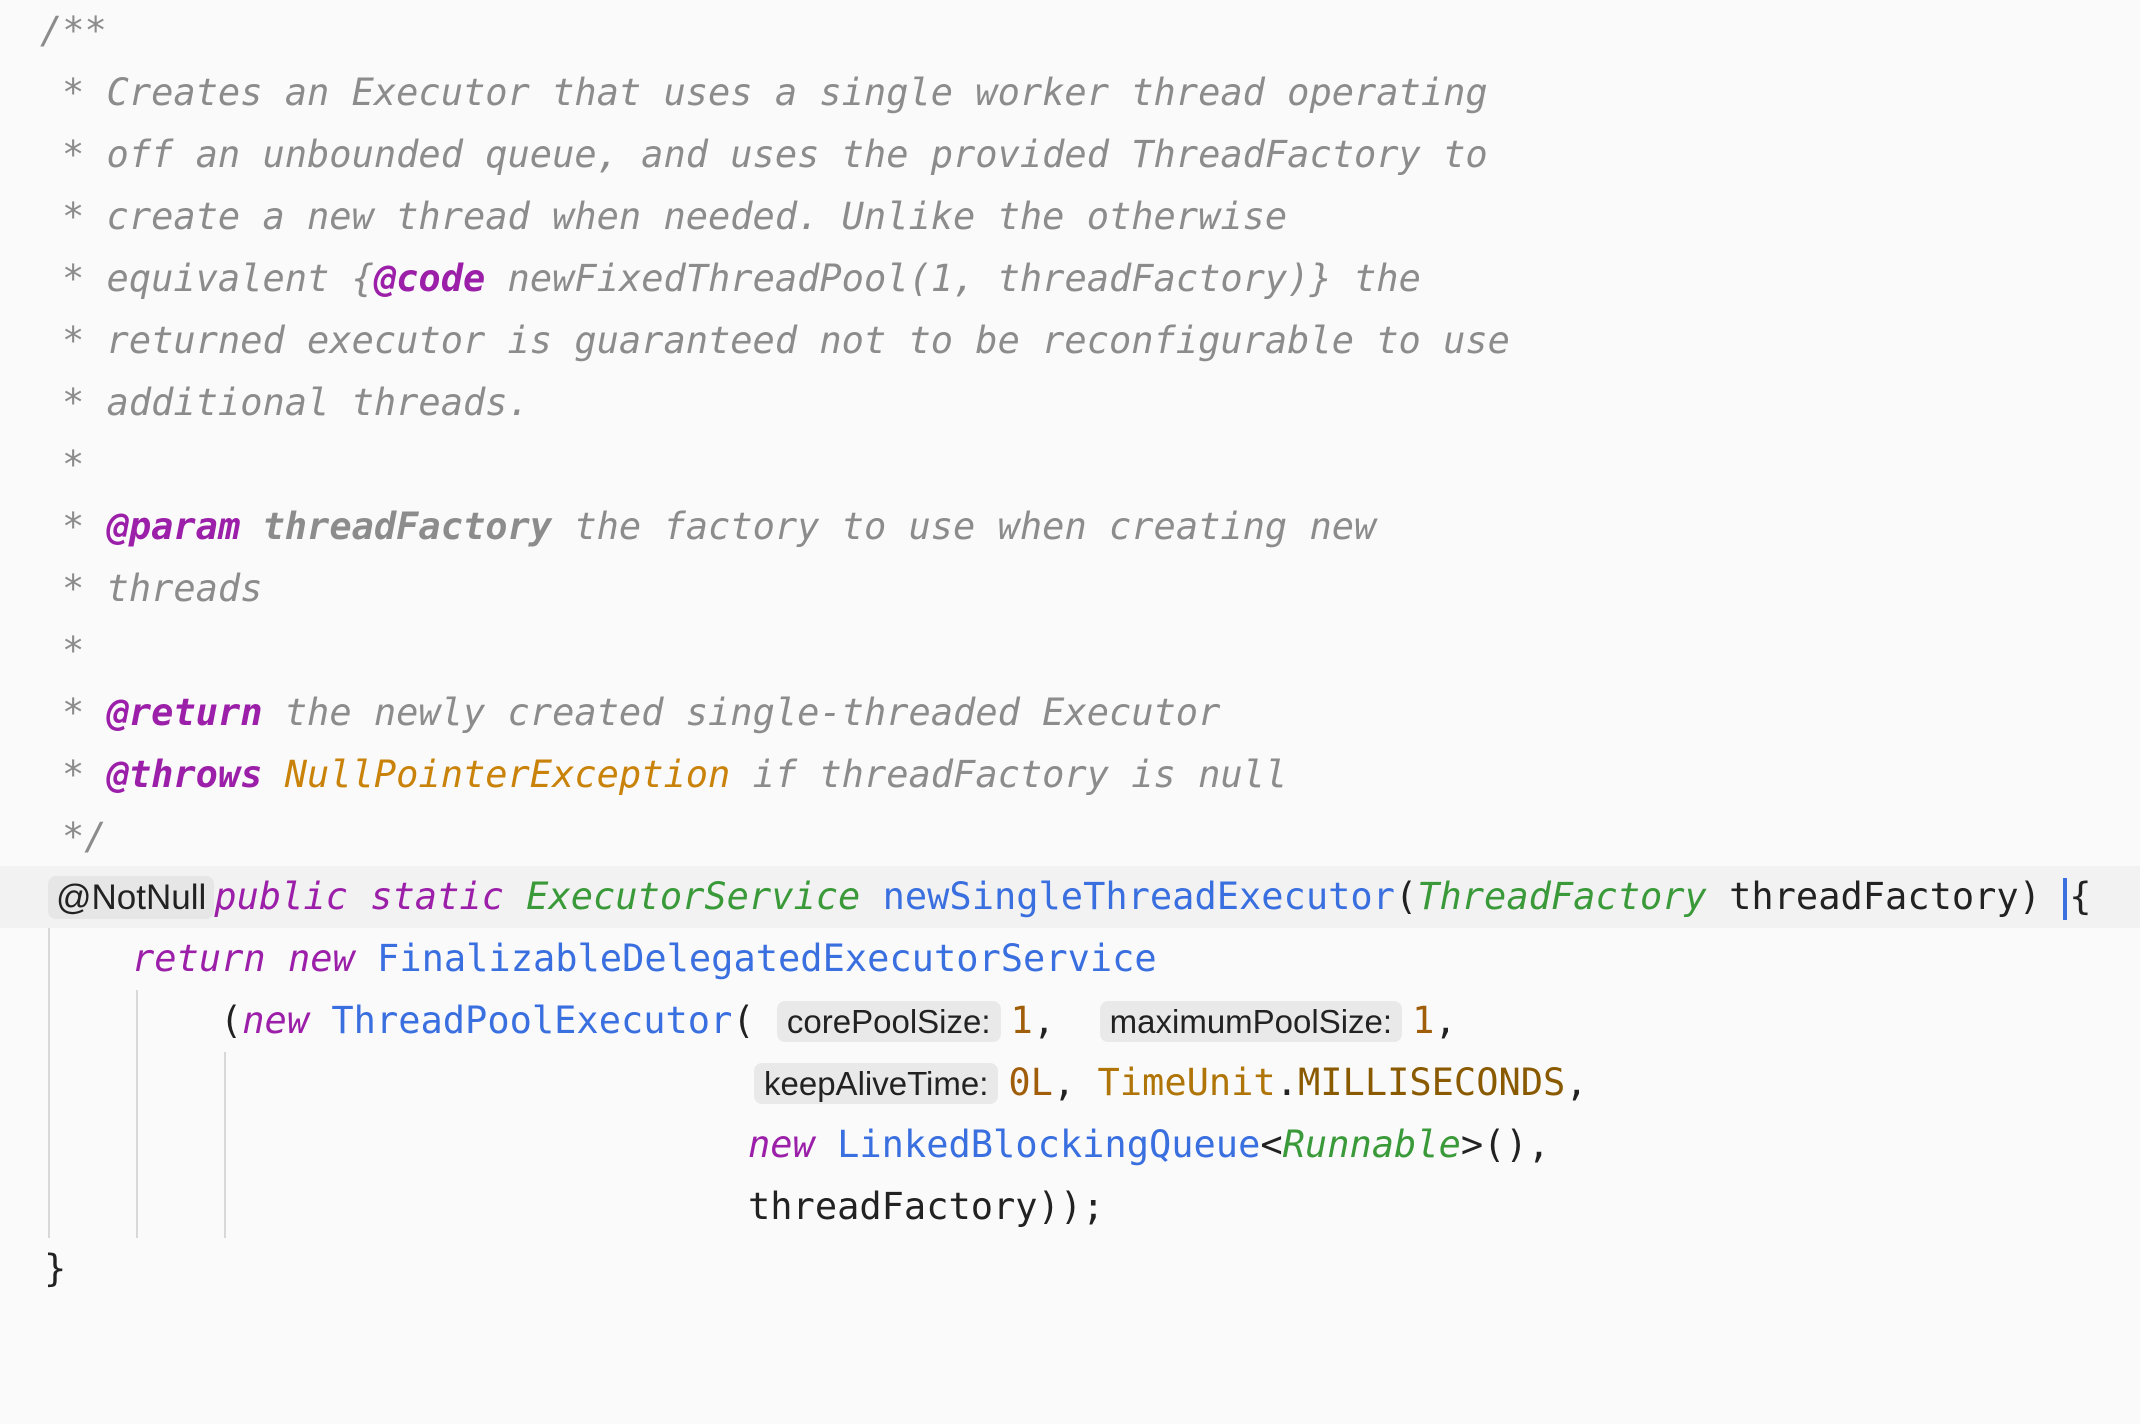  What do you see at coordinates (2080, 896) in the screenshot?
I see `open-brace: {` at bounding box center [2080, 896].